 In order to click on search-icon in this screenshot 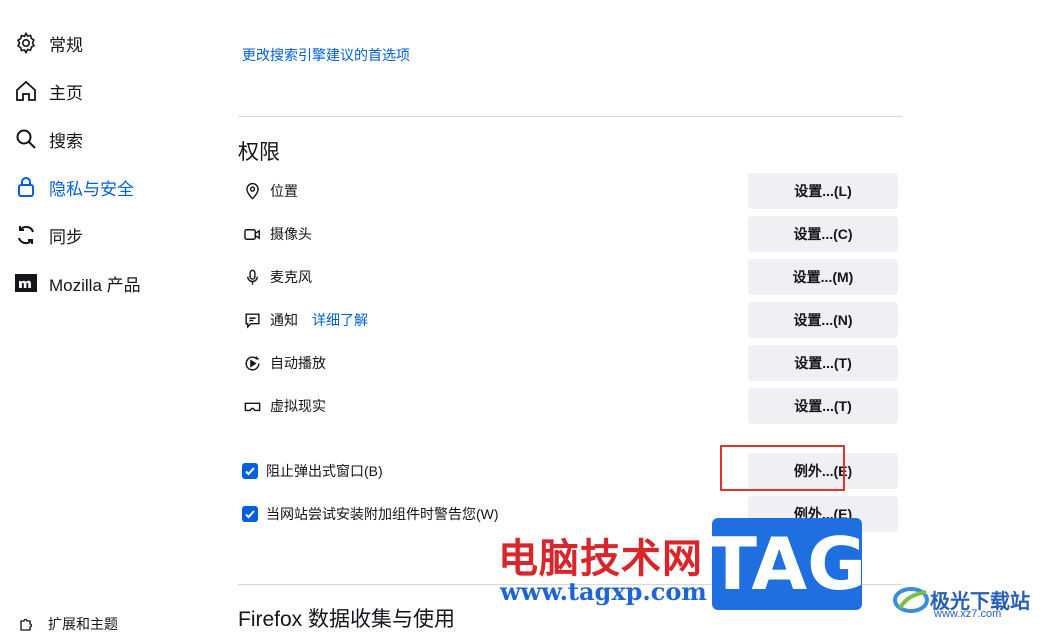, I will do `click(26, 139)`.